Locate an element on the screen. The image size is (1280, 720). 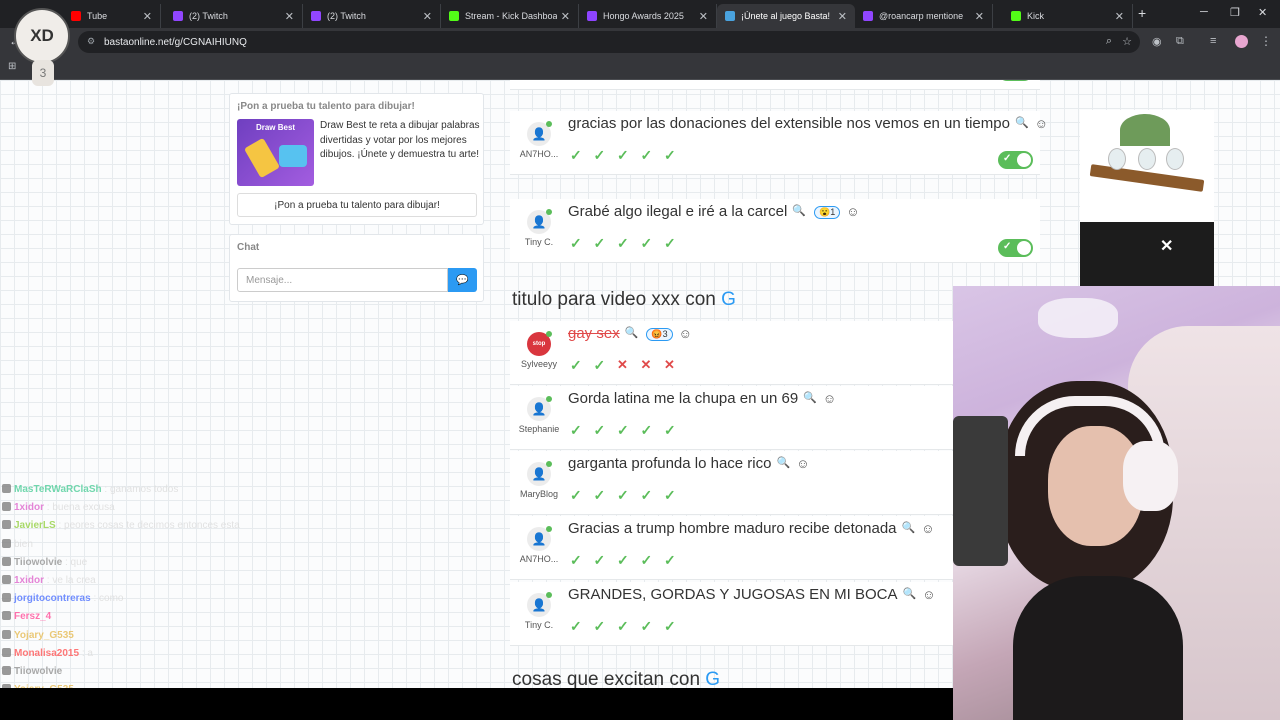
browser-tab: Hongo Awards 2025 ✕ is located at coordinates (648, 16).